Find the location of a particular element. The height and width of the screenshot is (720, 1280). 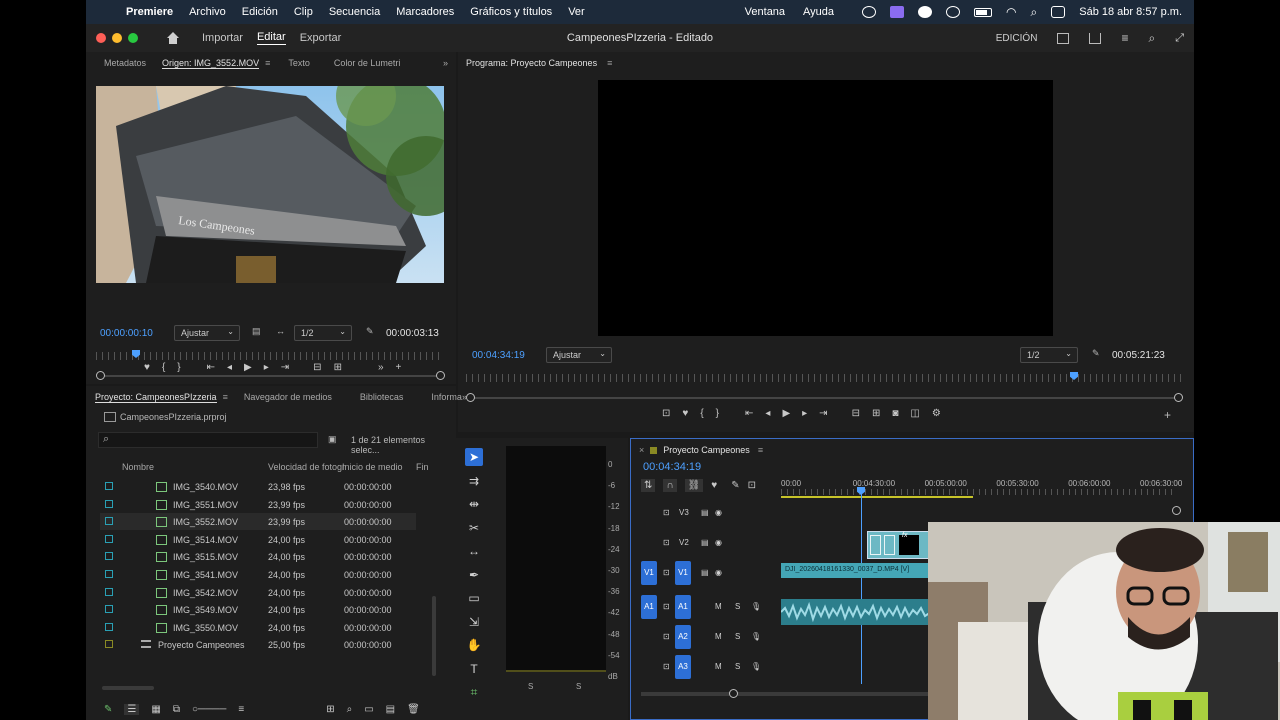

menu-app-name: Premiere is located at coordinates (149, 12).